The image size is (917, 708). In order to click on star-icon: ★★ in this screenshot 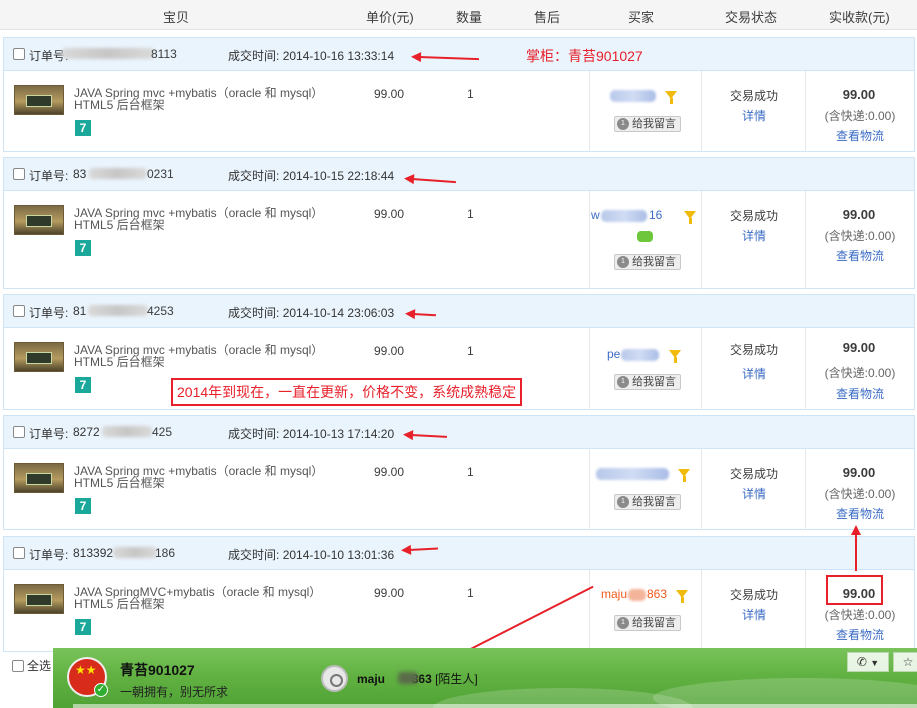, I will do `click(86, 670)`.